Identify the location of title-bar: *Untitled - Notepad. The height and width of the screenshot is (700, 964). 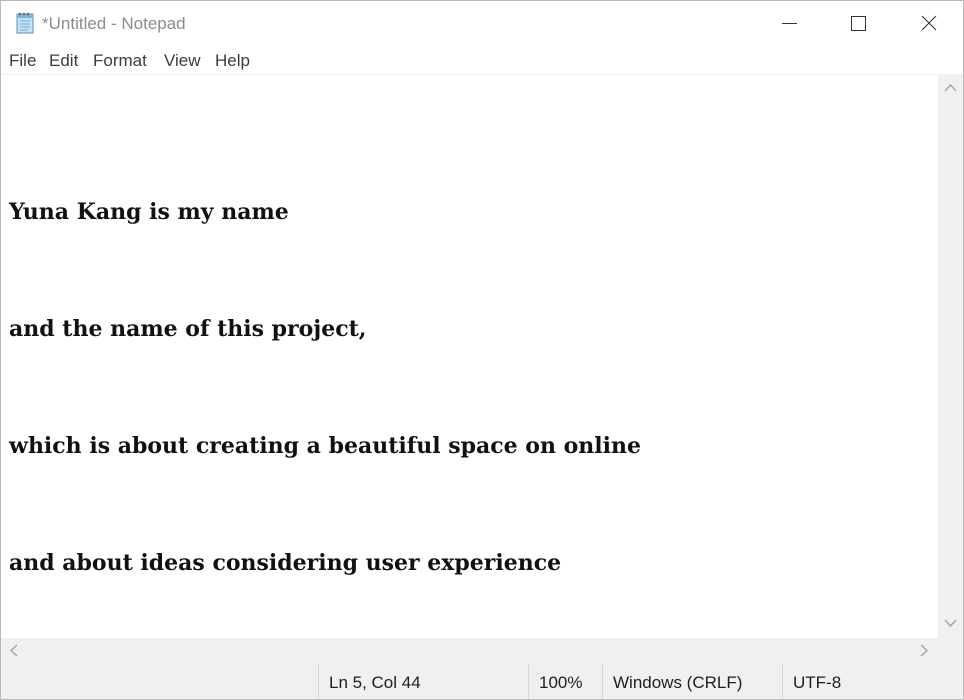
(482, 23).